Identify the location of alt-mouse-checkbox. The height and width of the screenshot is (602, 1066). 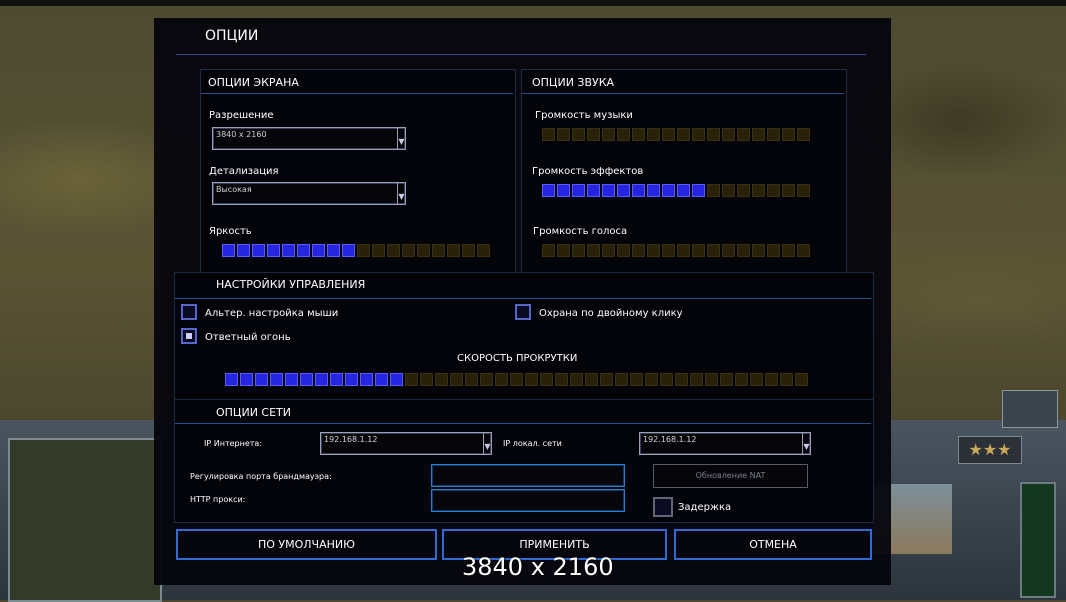
(189, 312).